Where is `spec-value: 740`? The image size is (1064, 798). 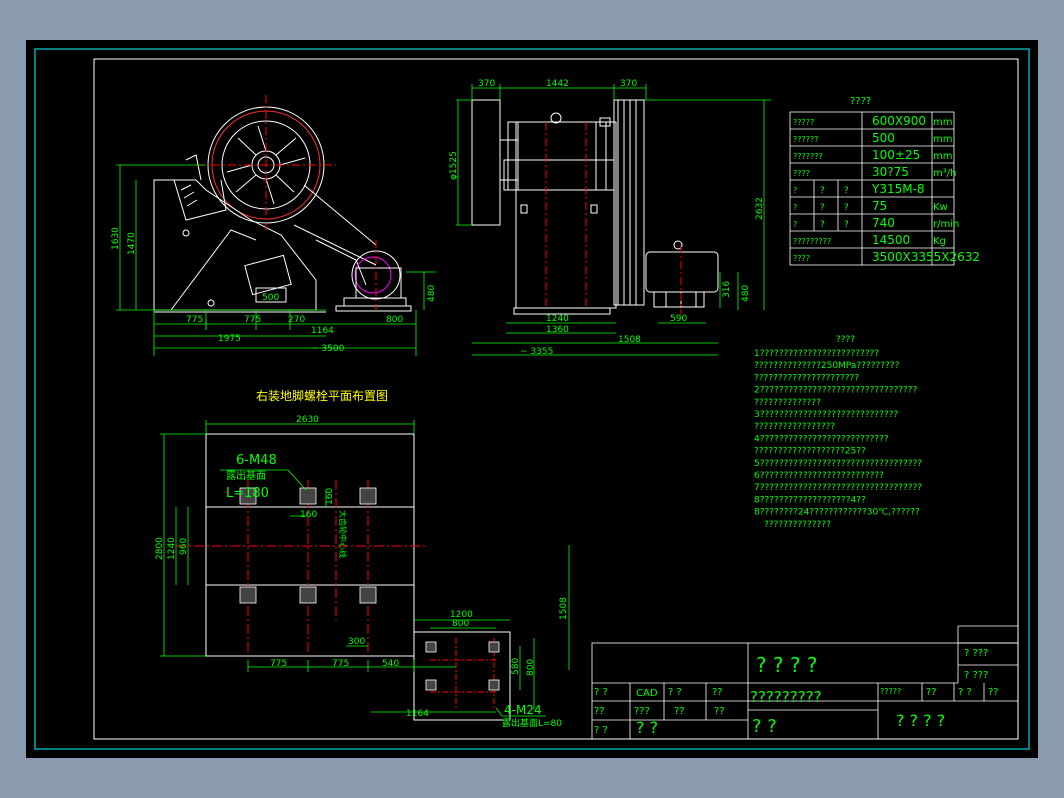
spec-value: 740 is located at coordinates (883, 223).